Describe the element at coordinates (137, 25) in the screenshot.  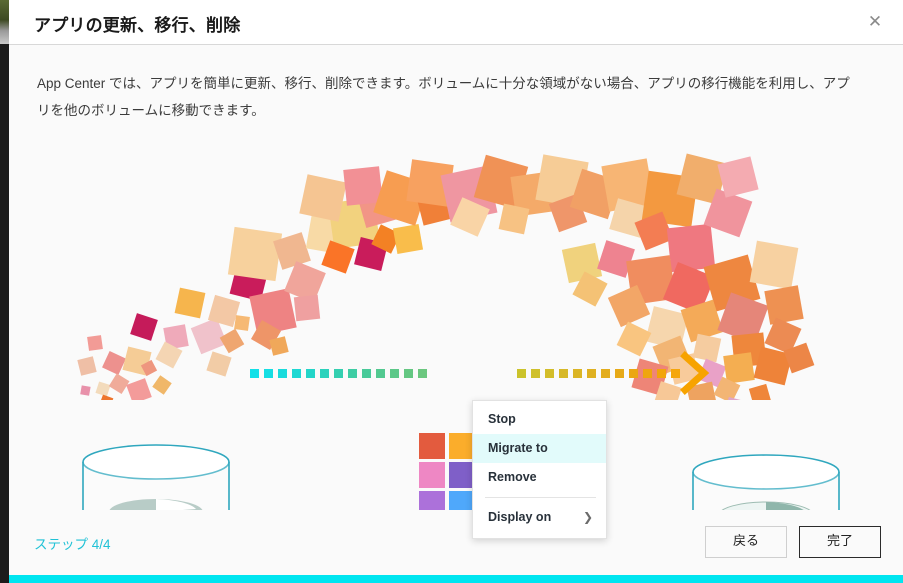
I see `page-title: アプリの更新、移行、削除` at that location.